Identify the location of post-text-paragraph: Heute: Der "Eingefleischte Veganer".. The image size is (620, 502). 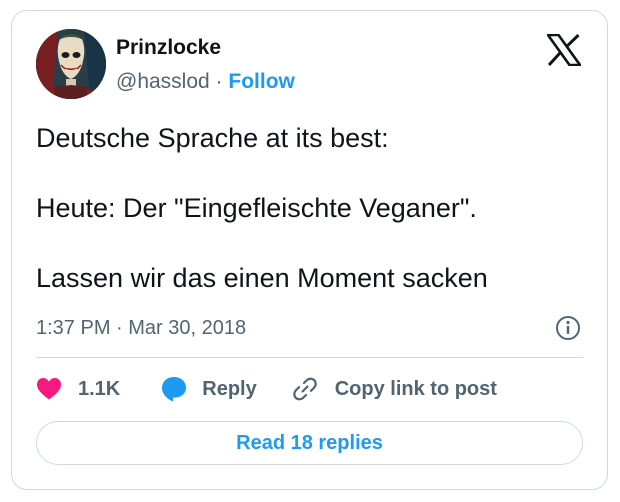
(256, 208).